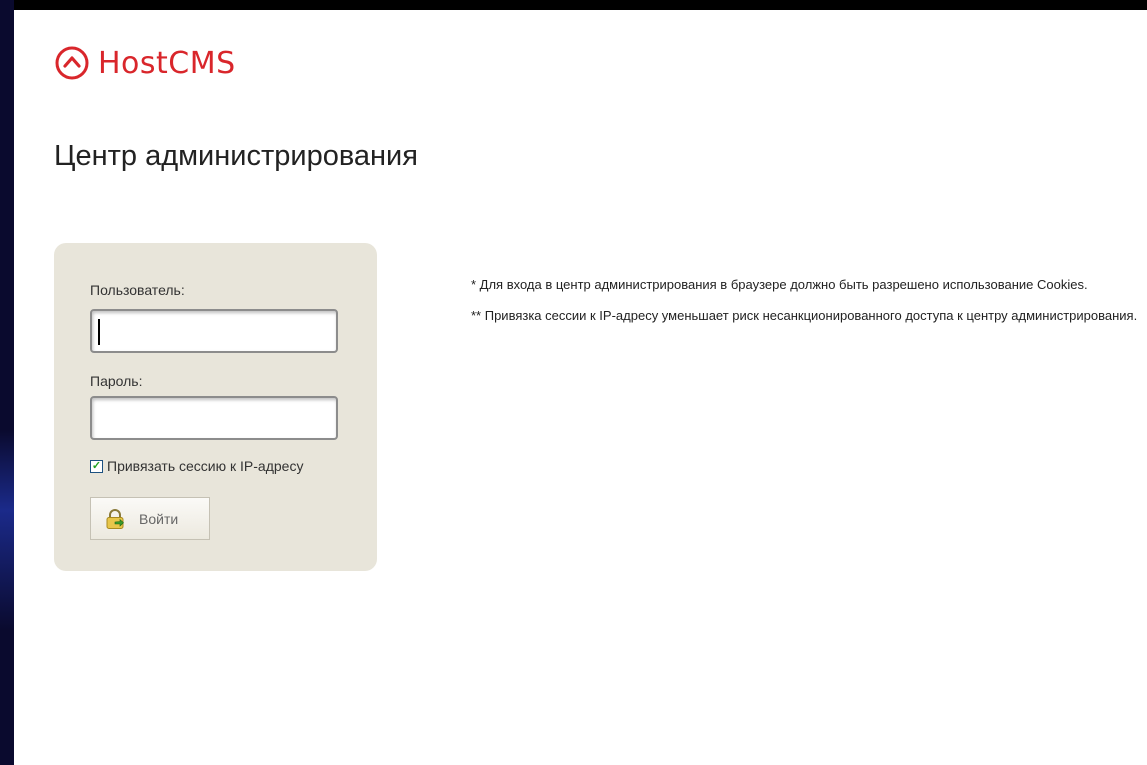 Image resolution: width=1147 pixels, height=765 pixels. I want to click on text-caret, so click(99, 332).